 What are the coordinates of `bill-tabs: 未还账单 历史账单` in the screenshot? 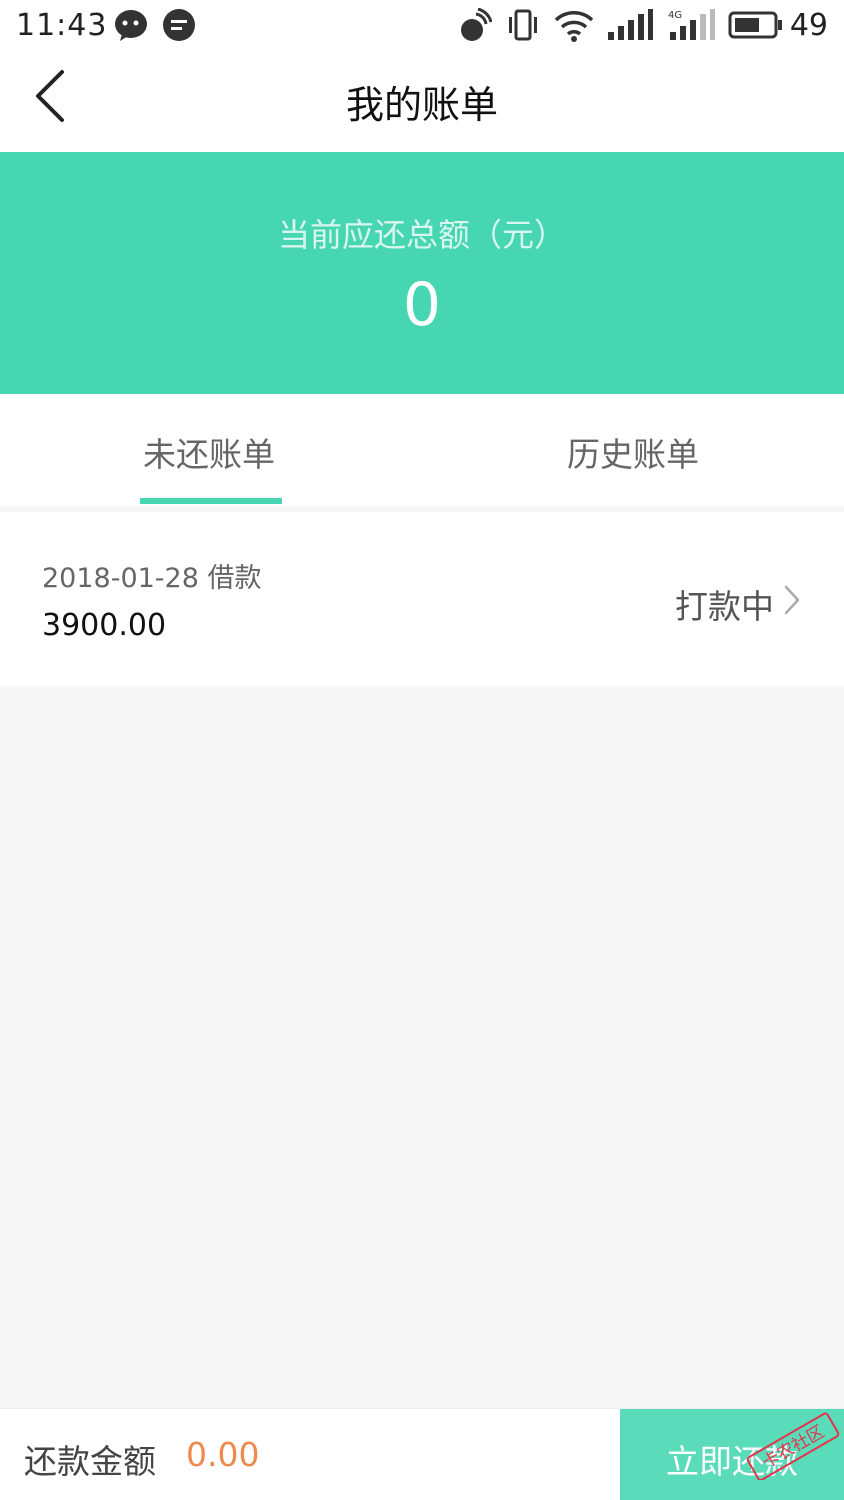 It's located at (422, 450).